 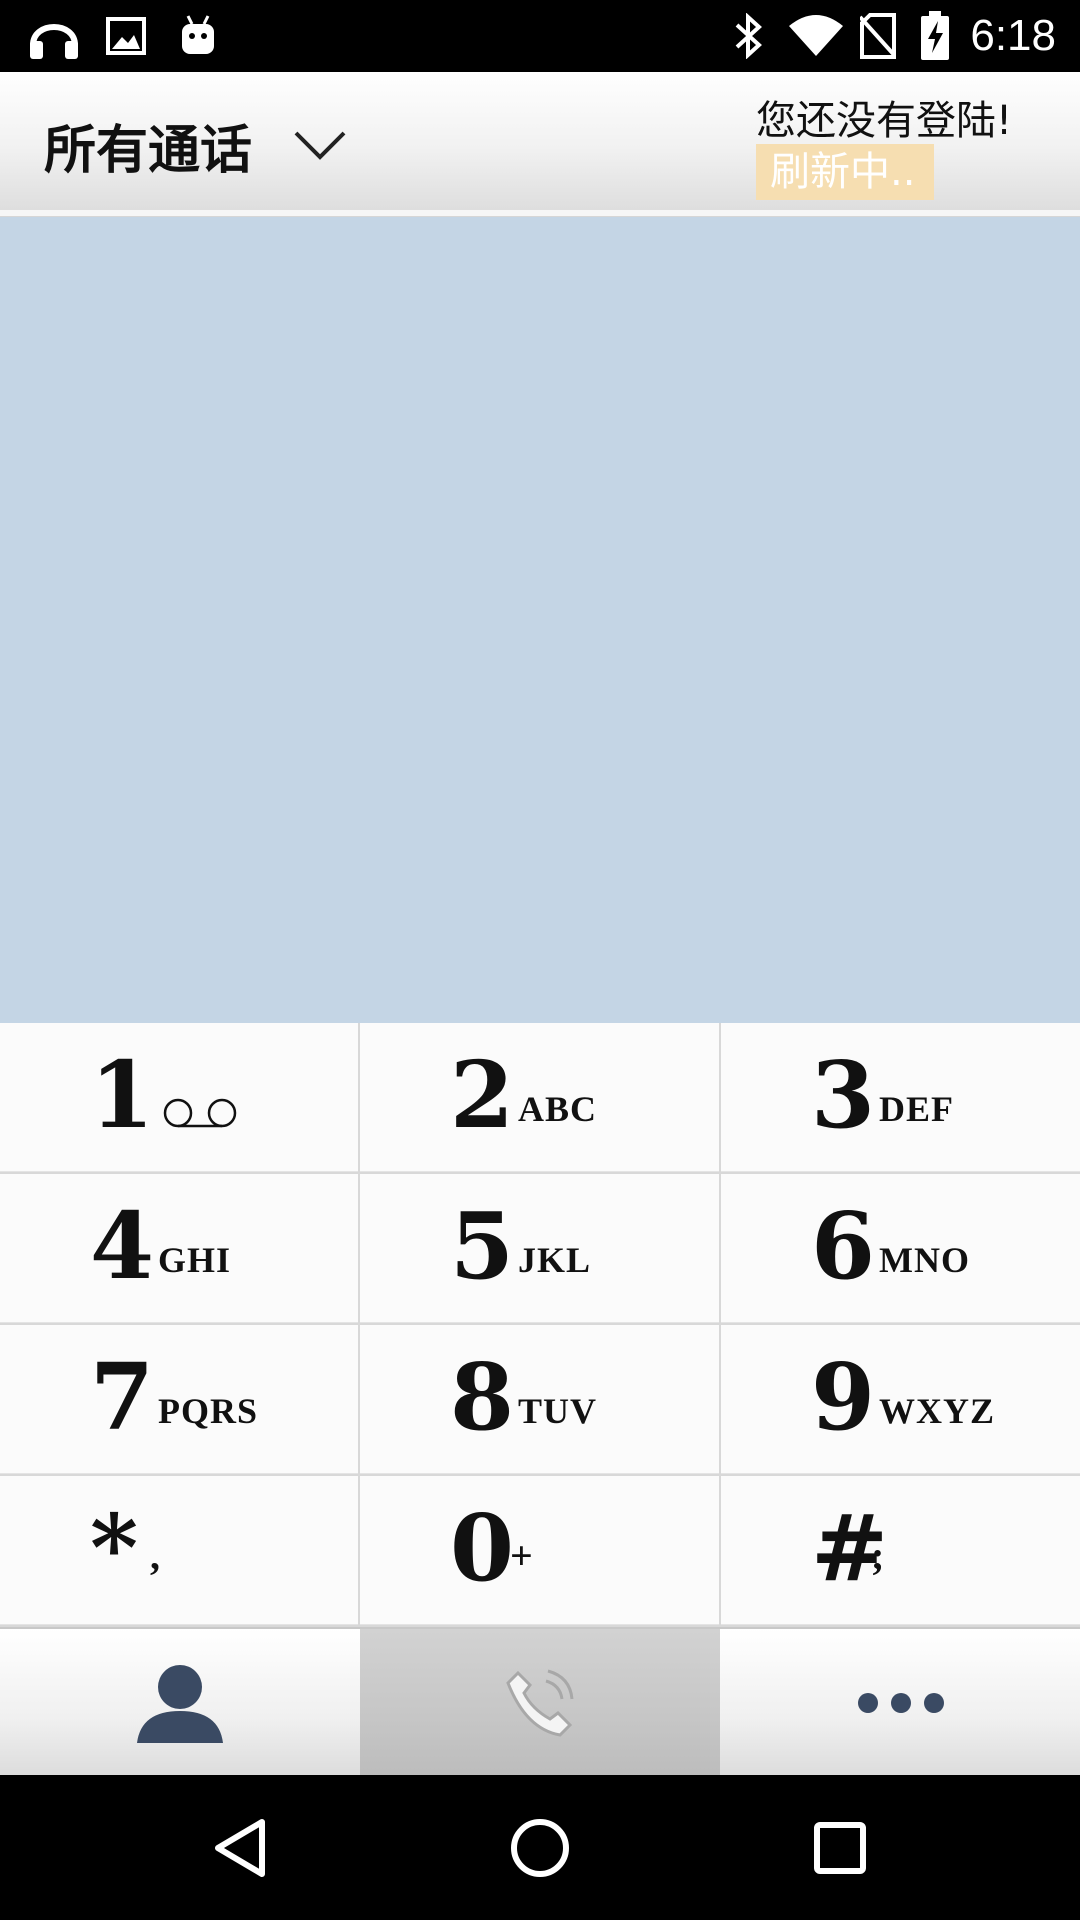 I want to click on key-letters: PQRS, so click(x=208, y=1411).